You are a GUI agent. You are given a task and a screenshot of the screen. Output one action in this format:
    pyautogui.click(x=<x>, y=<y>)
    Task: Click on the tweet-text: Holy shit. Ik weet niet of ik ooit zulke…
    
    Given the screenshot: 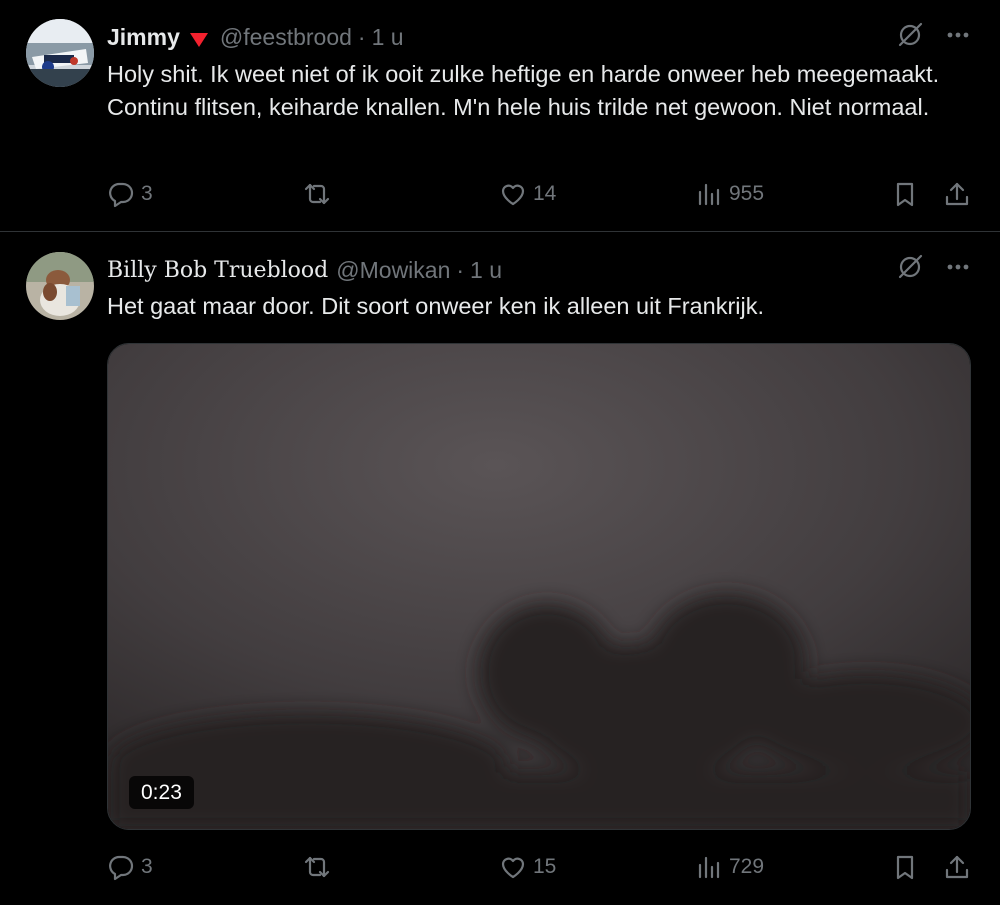 What is the action you would take?
    pyautogui.click(x=523, y=90)
    